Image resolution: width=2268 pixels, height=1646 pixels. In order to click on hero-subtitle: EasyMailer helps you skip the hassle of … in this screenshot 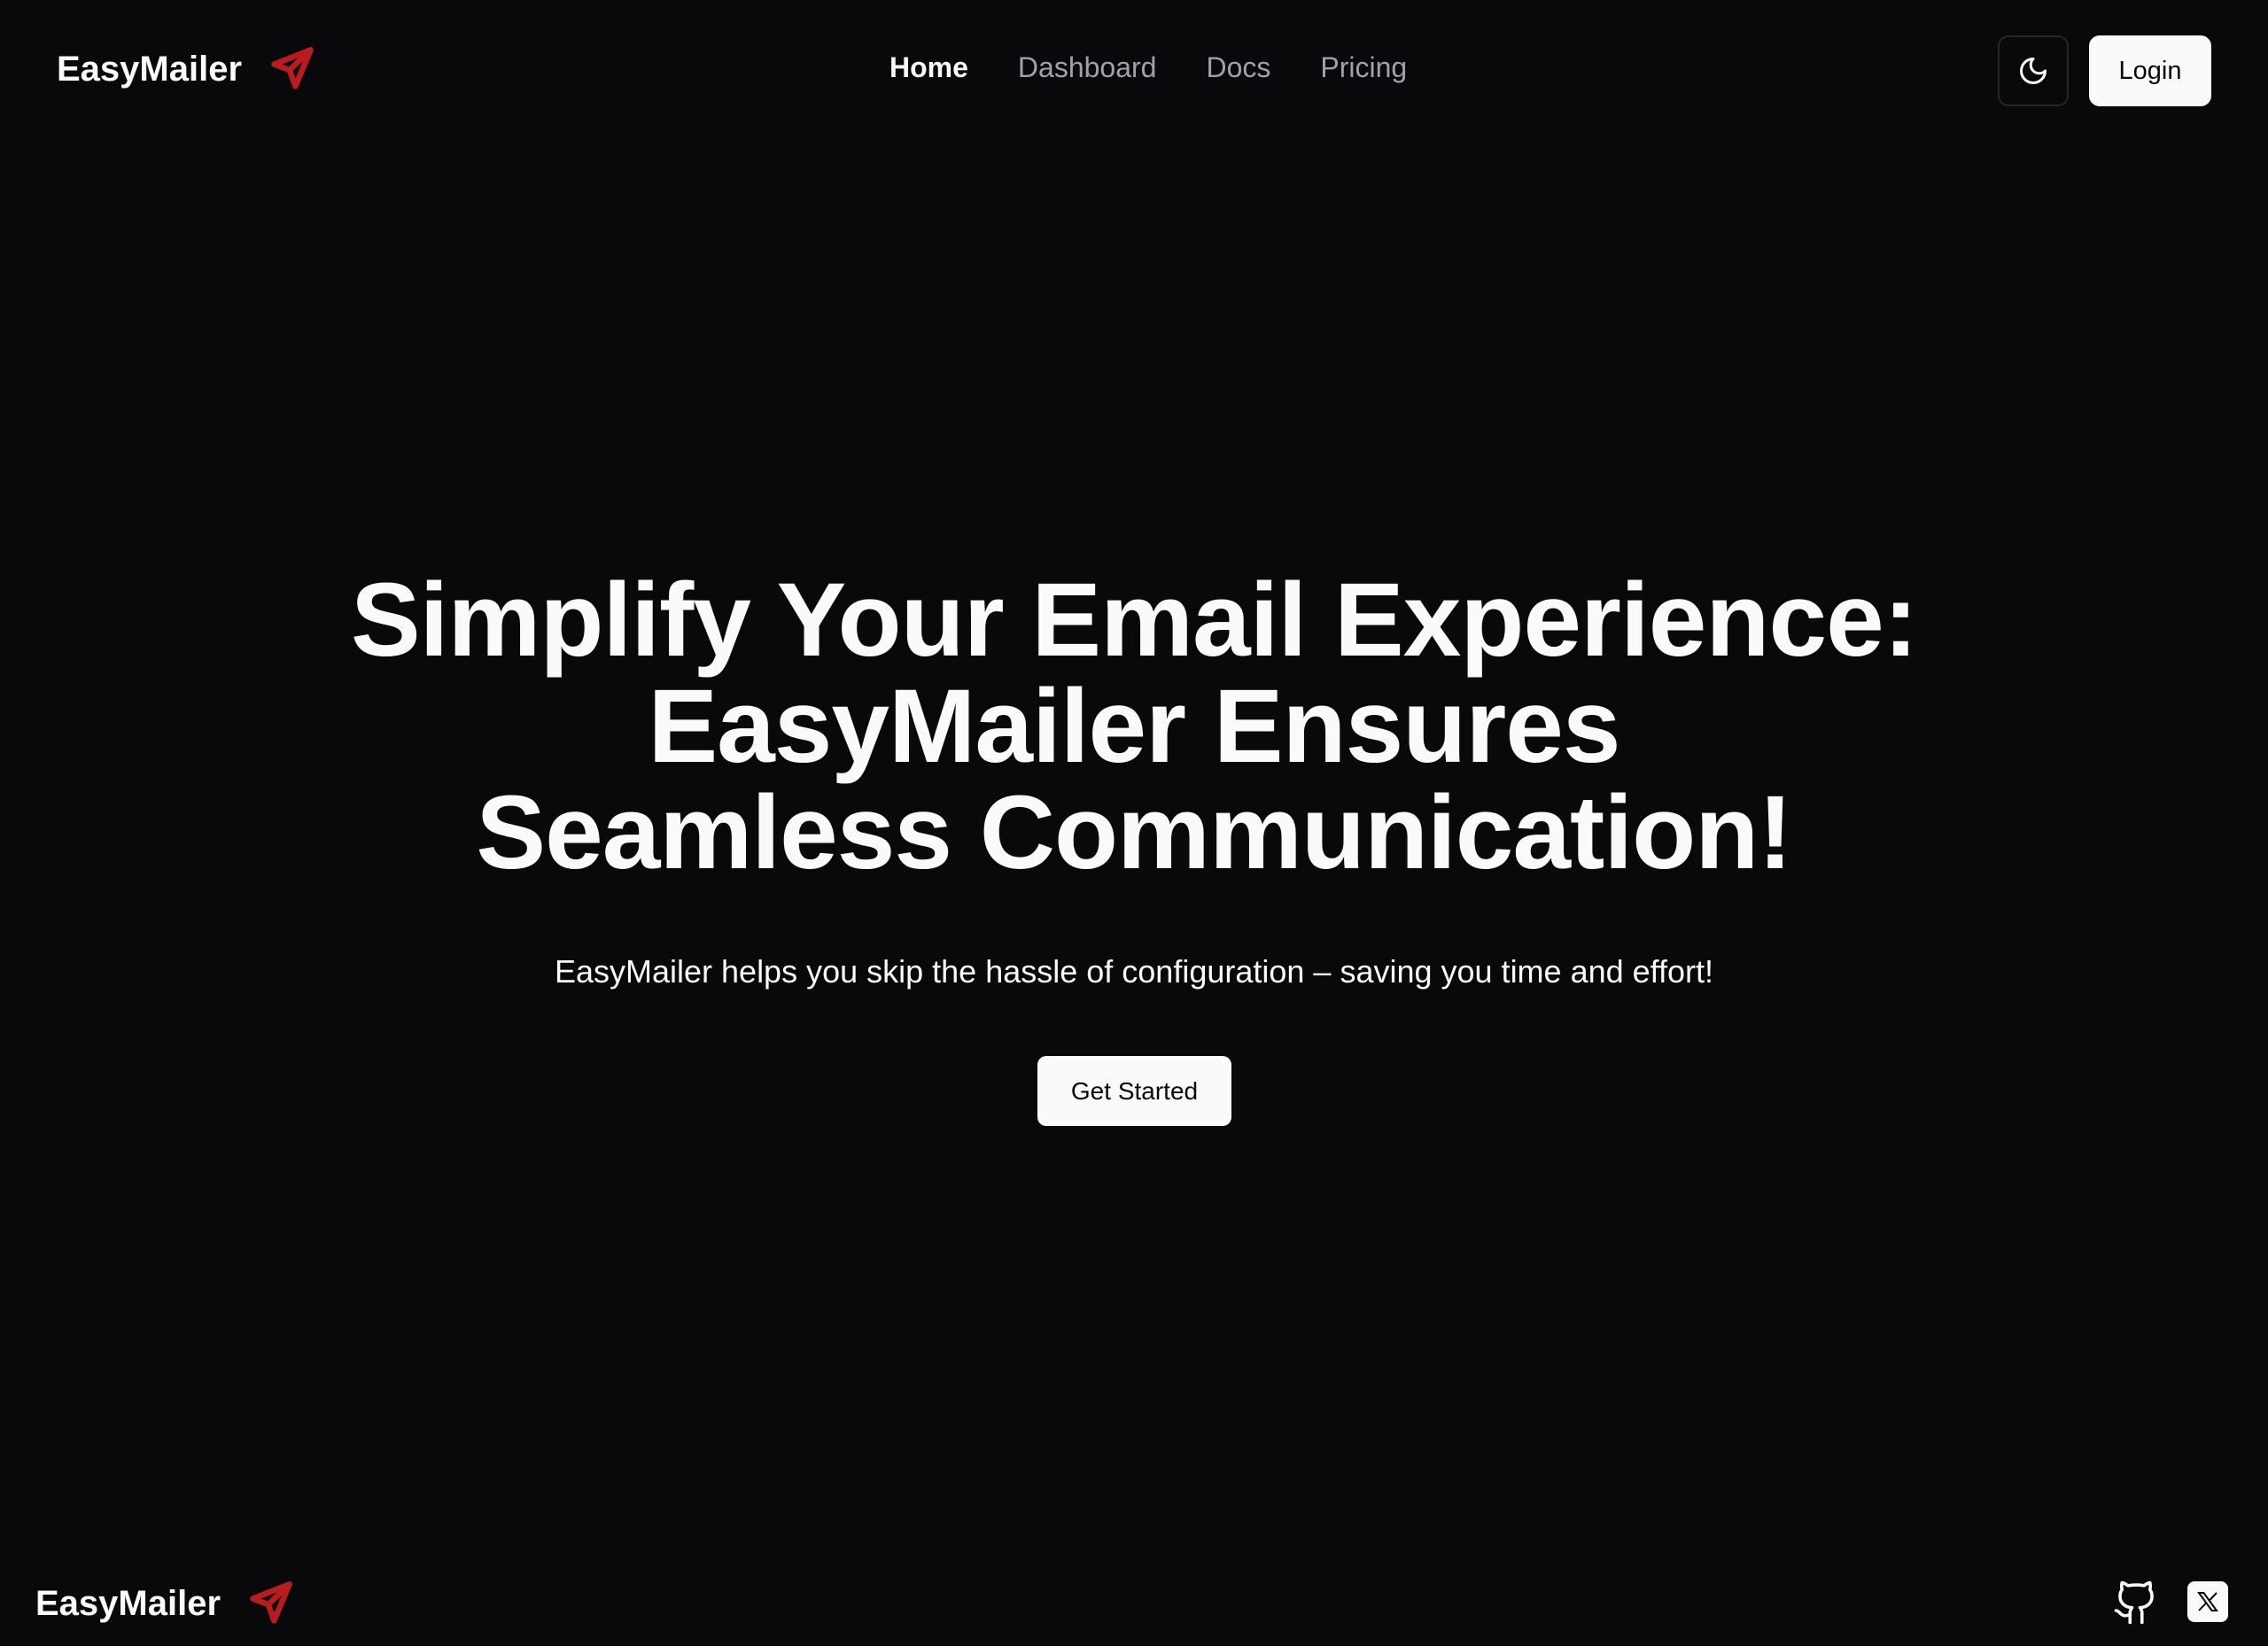, I will do `click(1134, 971)`.